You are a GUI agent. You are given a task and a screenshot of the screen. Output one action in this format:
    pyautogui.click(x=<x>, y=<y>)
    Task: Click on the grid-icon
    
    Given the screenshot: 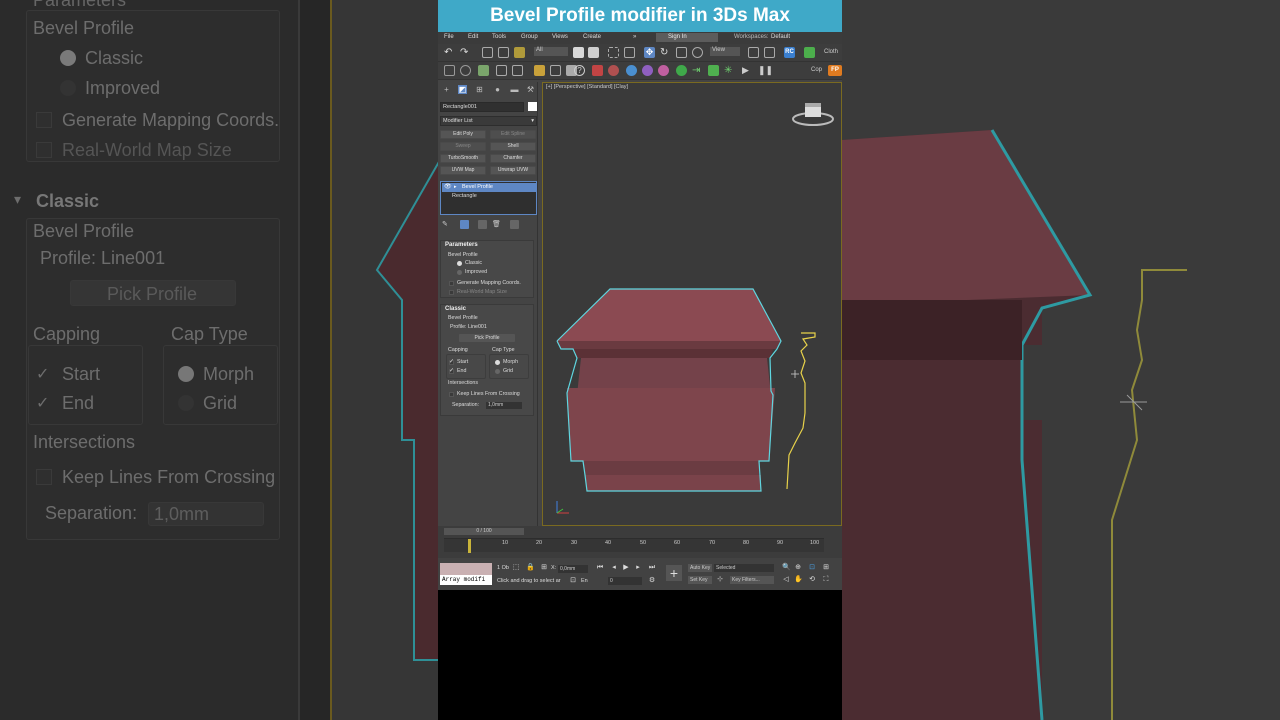 What is the action you would take?
    pyautogui.click(x=713, y=70)
    